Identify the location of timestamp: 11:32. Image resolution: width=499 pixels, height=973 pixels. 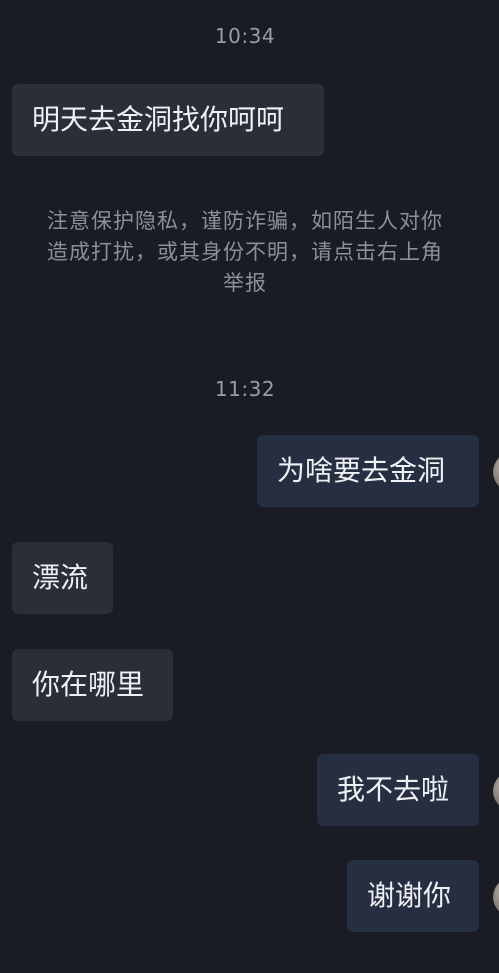
(245, 389).